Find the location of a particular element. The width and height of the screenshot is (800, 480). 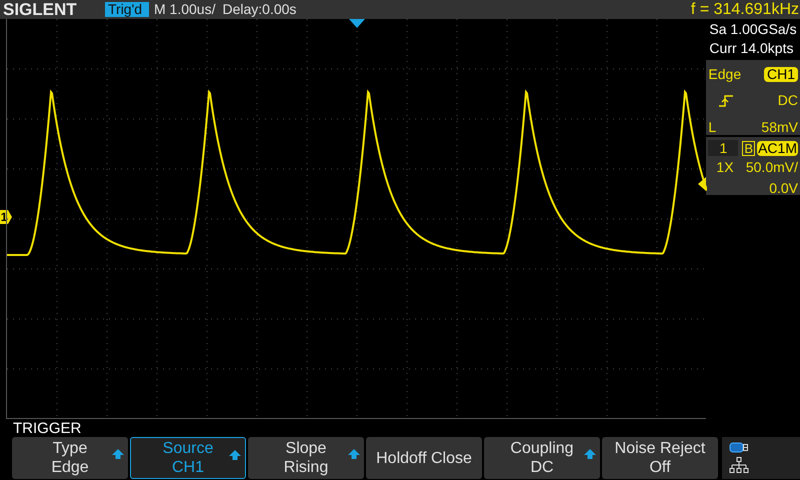

channel-coupling: AC1M is located at coordinates (777, 148).